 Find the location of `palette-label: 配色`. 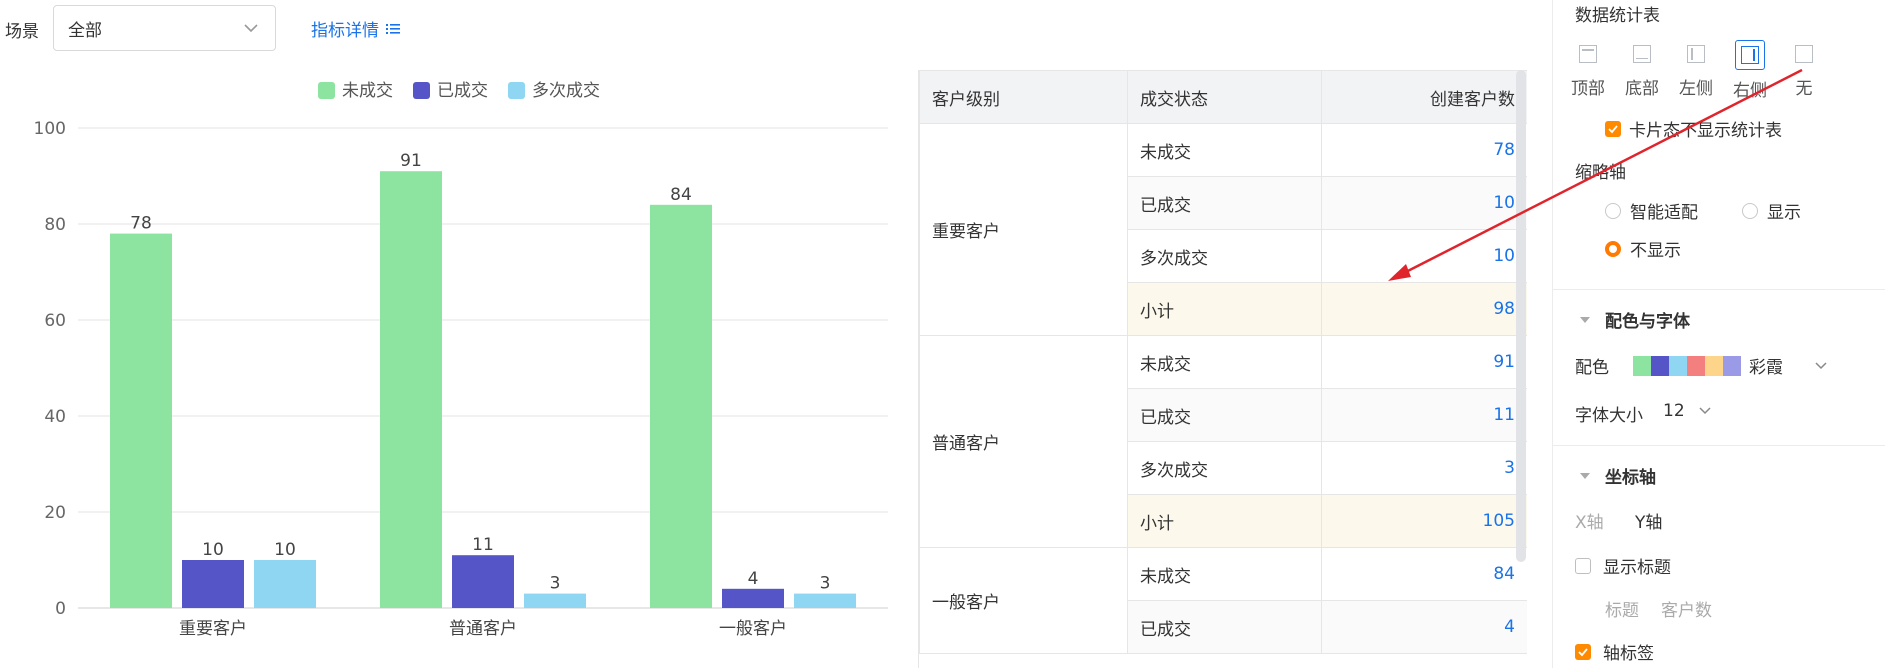

palette-label: 配色 is located at coordinates (1592, 368).